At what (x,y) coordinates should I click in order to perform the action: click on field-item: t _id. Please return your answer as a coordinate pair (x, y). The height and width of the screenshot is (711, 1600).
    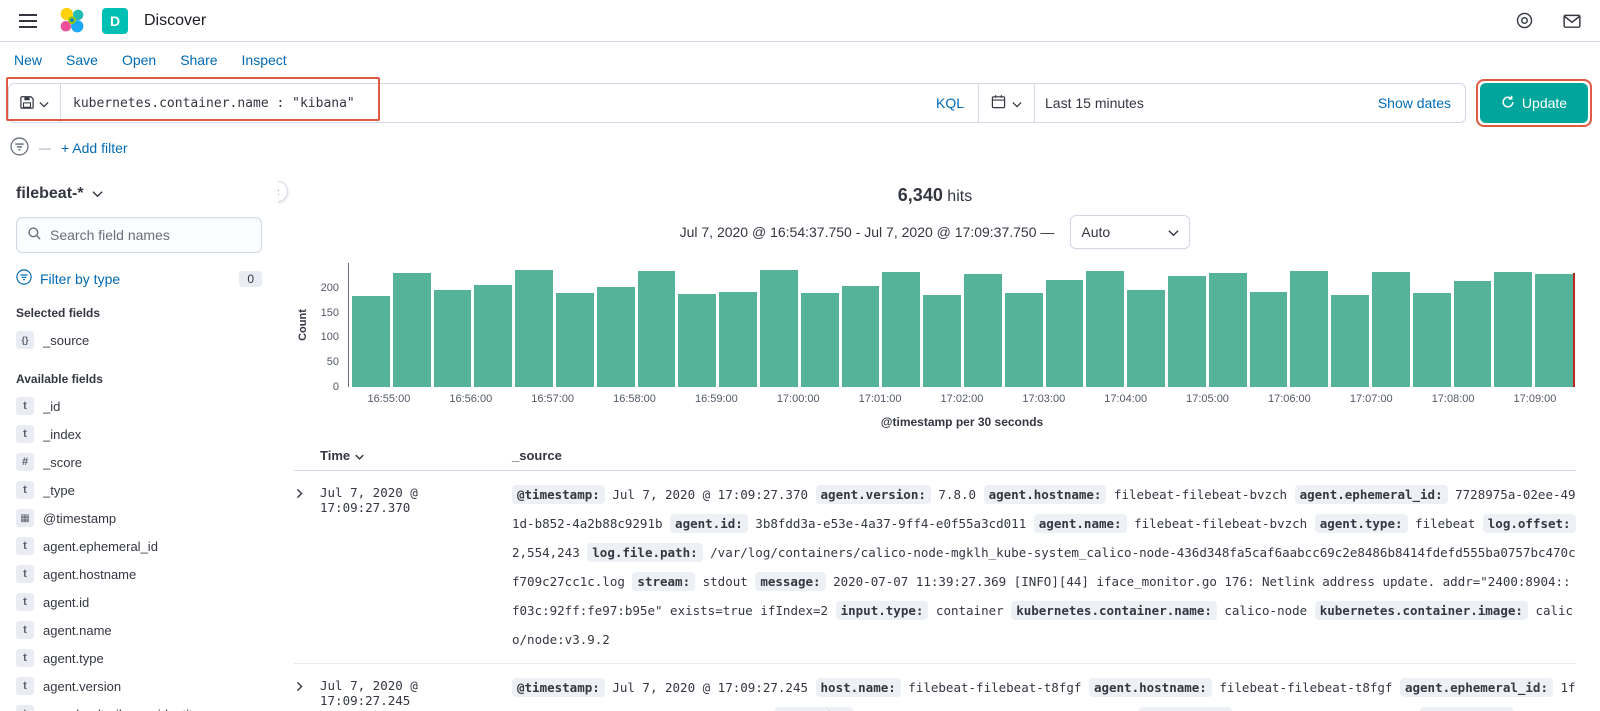
    Looking at the image, I should click on (139, 406).